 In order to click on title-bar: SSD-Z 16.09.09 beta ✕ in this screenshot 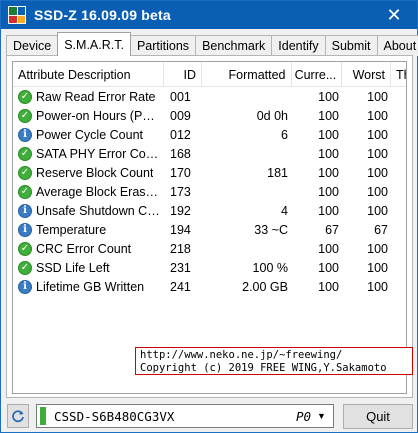, I will do `click(209, 15)`.